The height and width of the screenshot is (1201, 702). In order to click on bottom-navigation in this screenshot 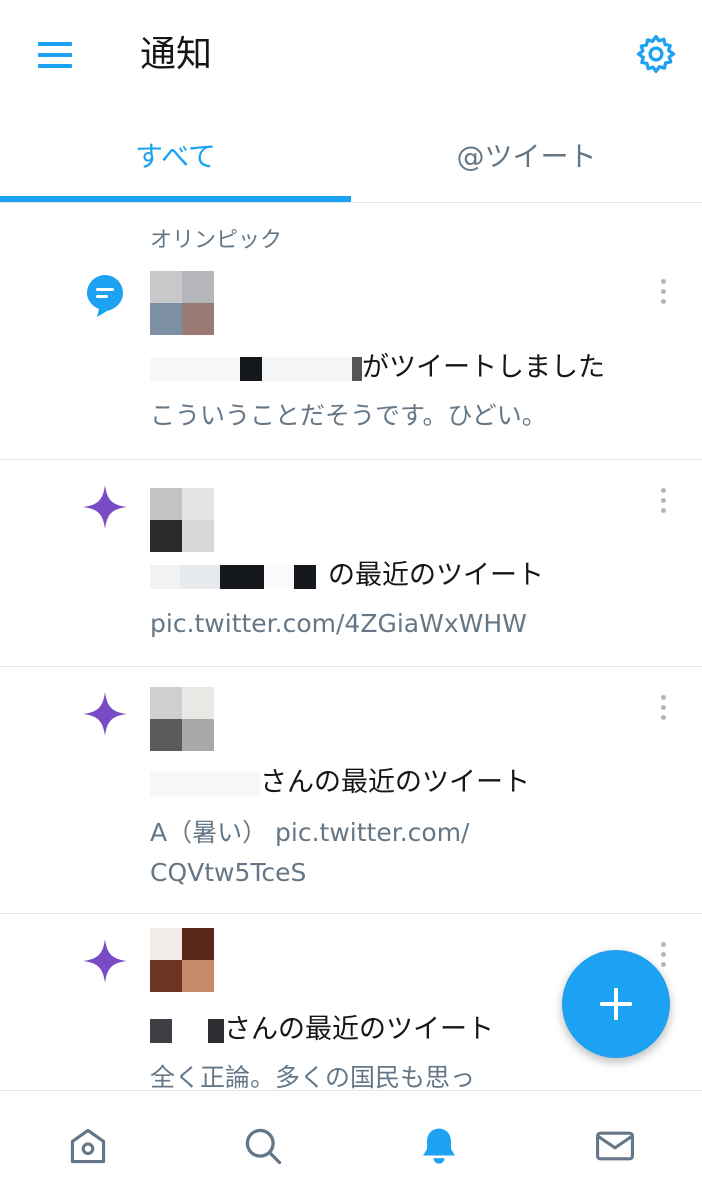, I will do `click(351, 1145)`.